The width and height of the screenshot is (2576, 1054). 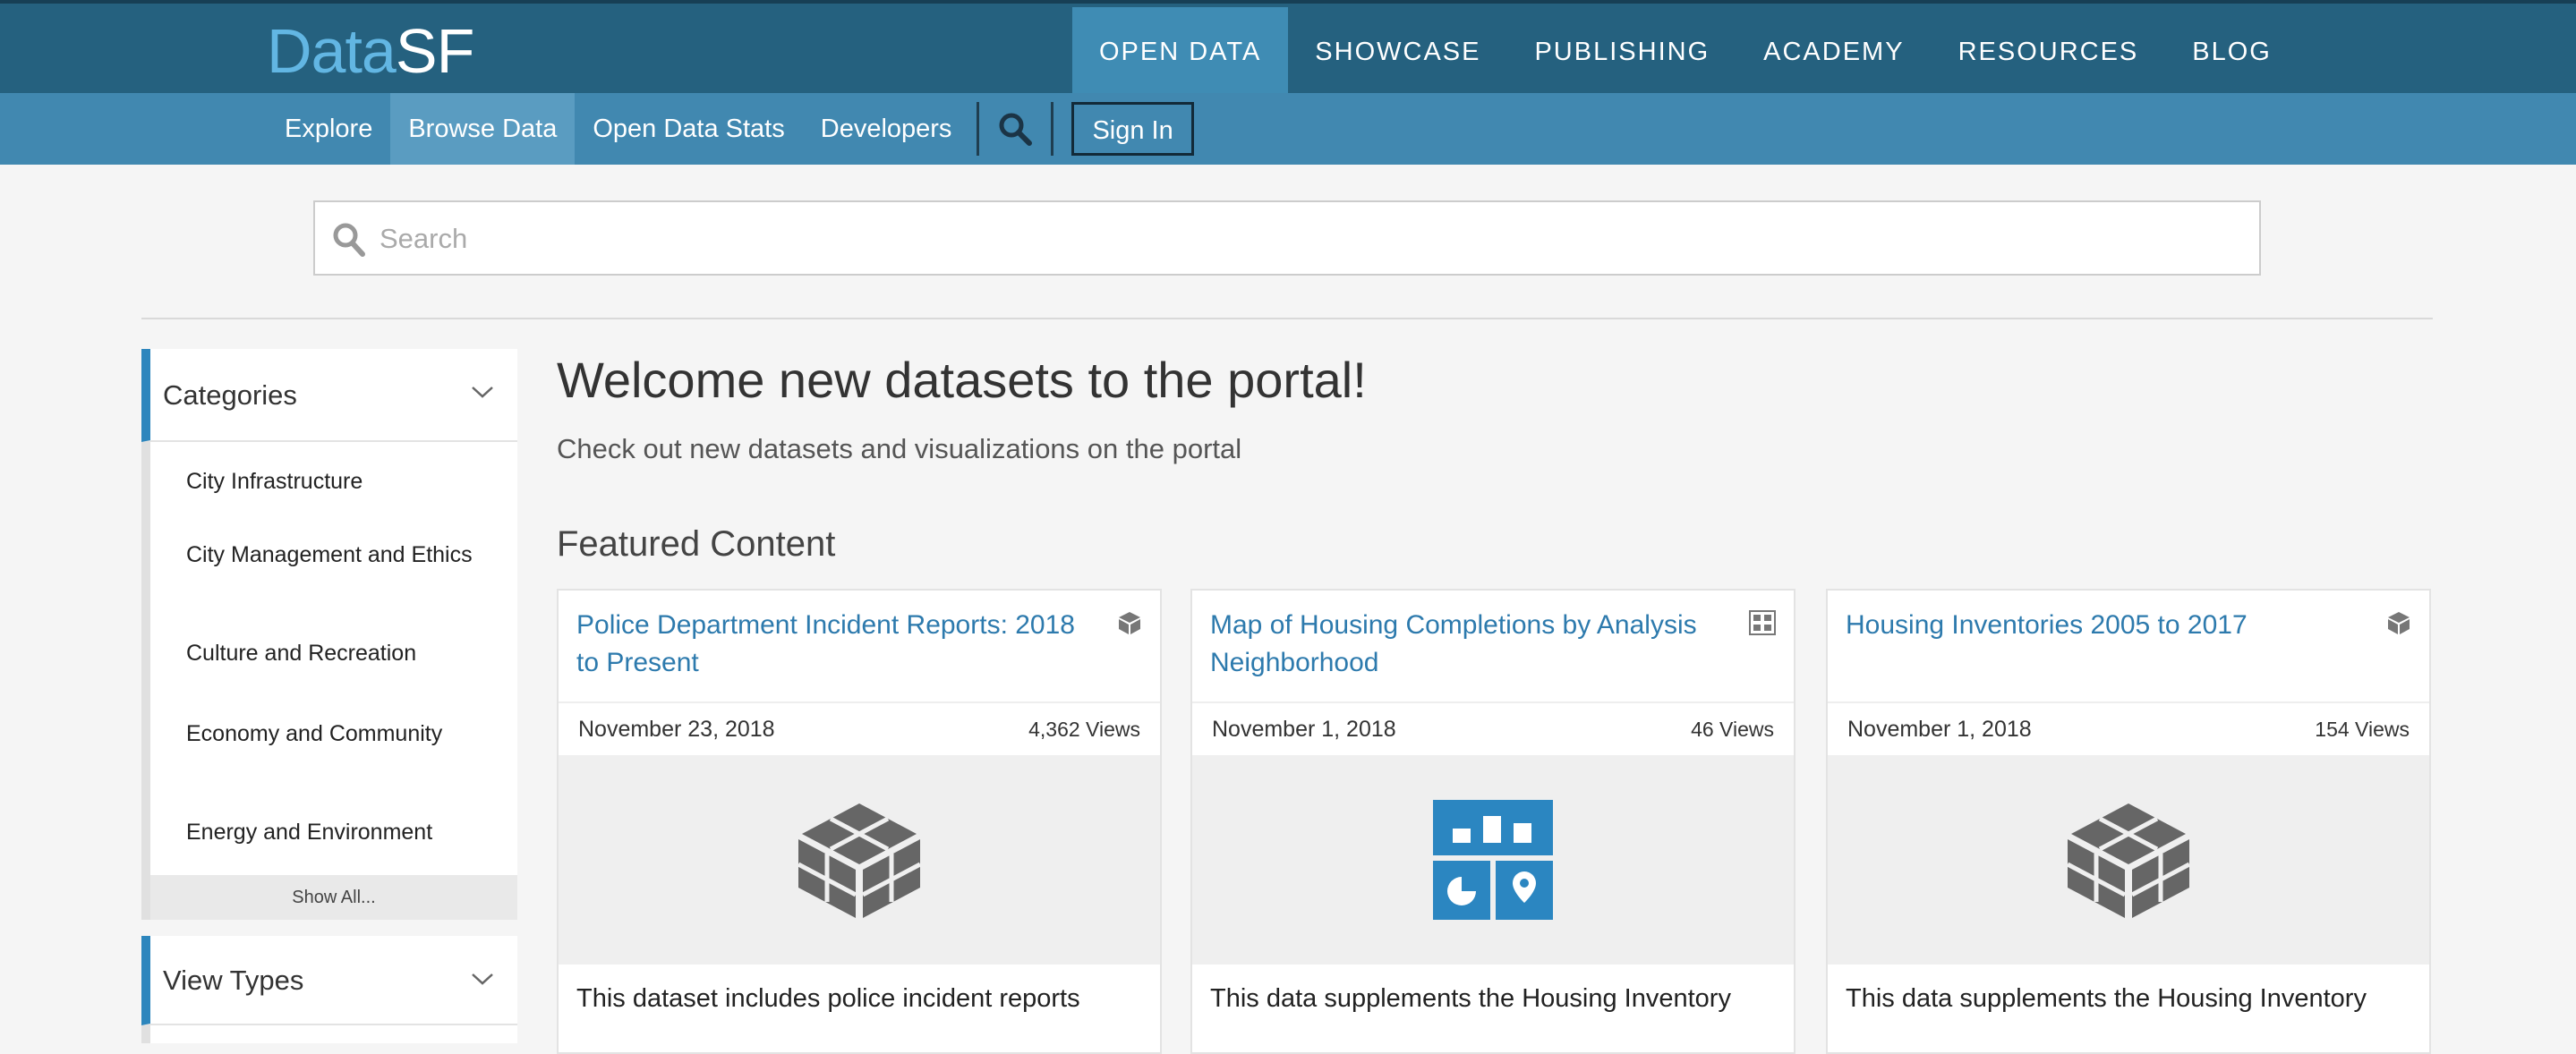 What do you see at coordinates (1287, 318) in the screenshot?
I see `divider` at bounding box center [1287, 318].